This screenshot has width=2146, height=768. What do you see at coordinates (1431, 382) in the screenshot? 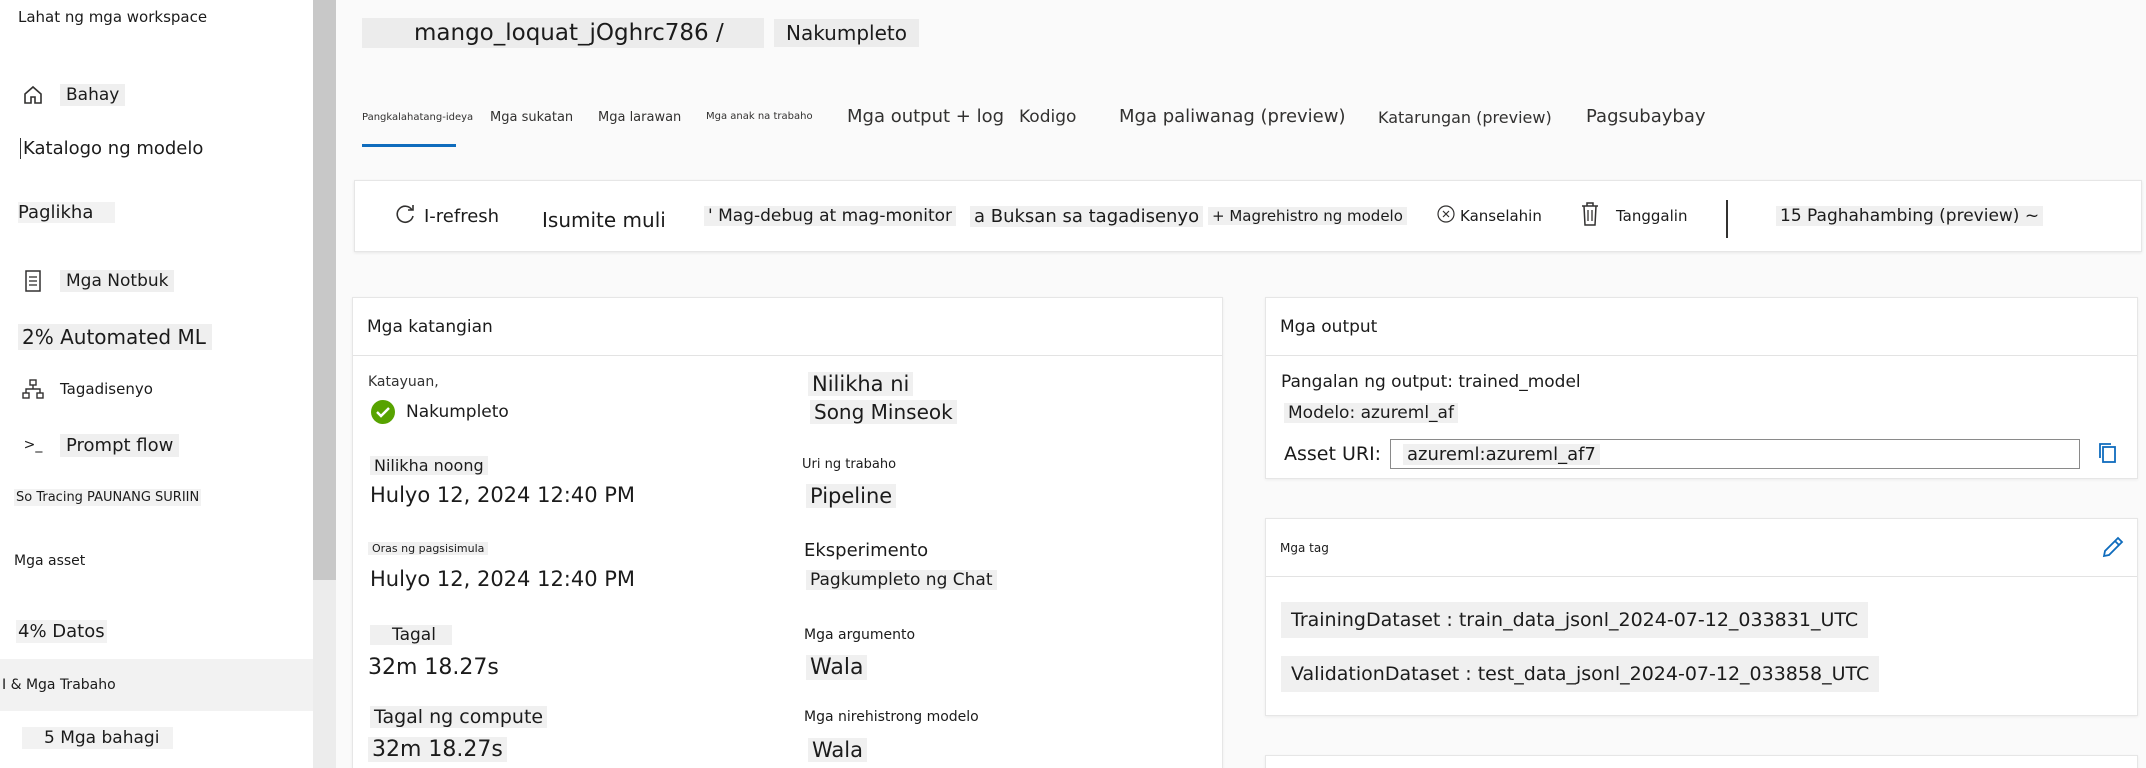
I see `output-name: Pangalan ng output: trained_model` at bounding box center [1431, 382].